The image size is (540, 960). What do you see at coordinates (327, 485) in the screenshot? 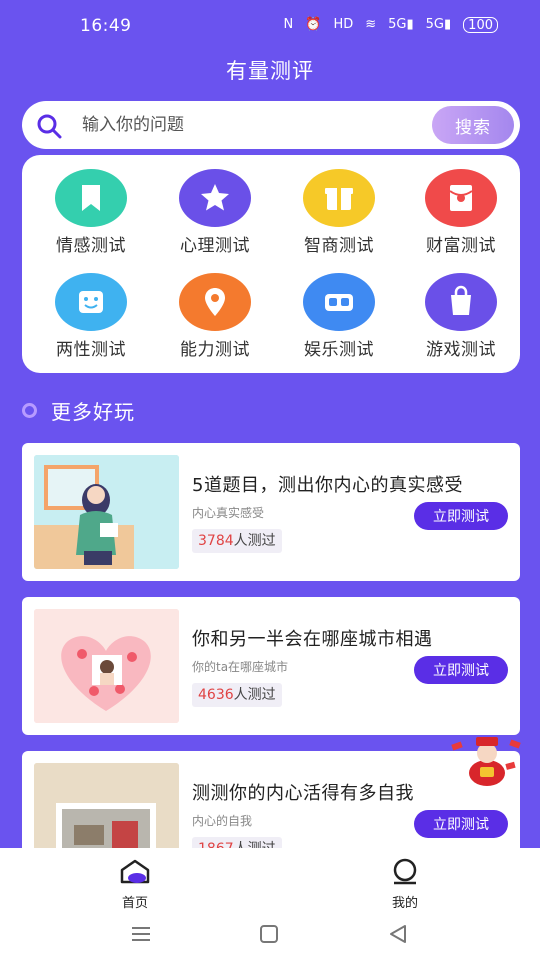
I see `card-title: 5道题目，测出你内心的真实感受` at bounding box center [327, 485].